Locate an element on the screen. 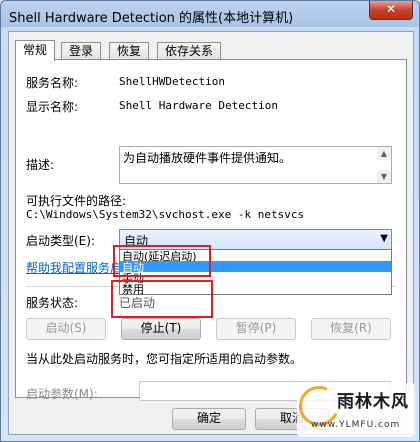 Image resolution: width=420 pixels, height=442 pixels. option-disabled: 禁用 is located at coordinates (255, 289).